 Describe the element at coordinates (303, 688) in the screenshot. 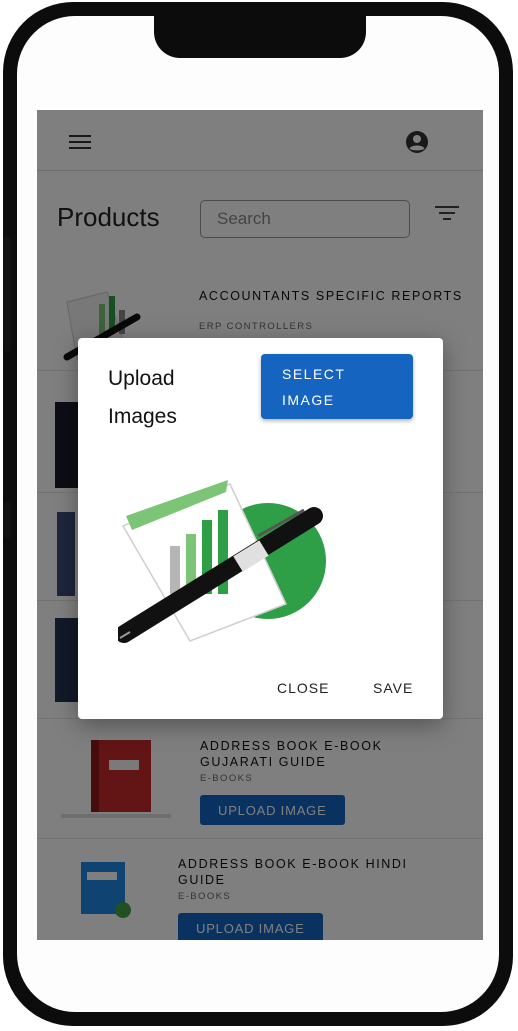

I see `close-button: CLOSE` at that location.